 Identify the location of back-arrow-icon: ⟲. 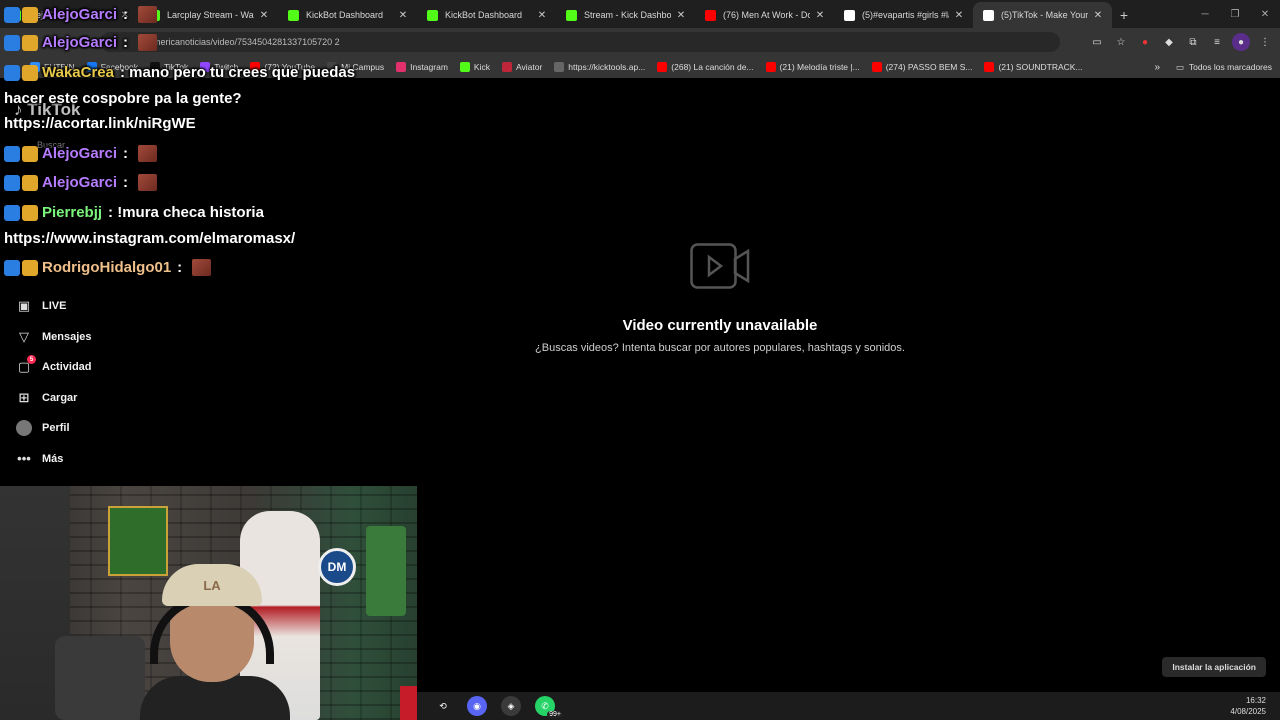
(443, 706).